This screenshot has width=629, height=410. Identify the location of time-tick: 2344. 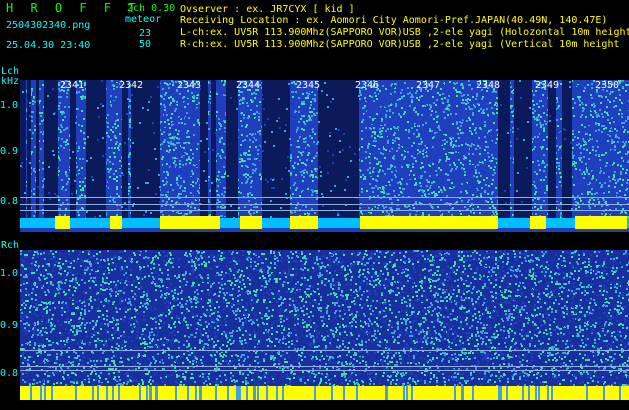
(248, 85).